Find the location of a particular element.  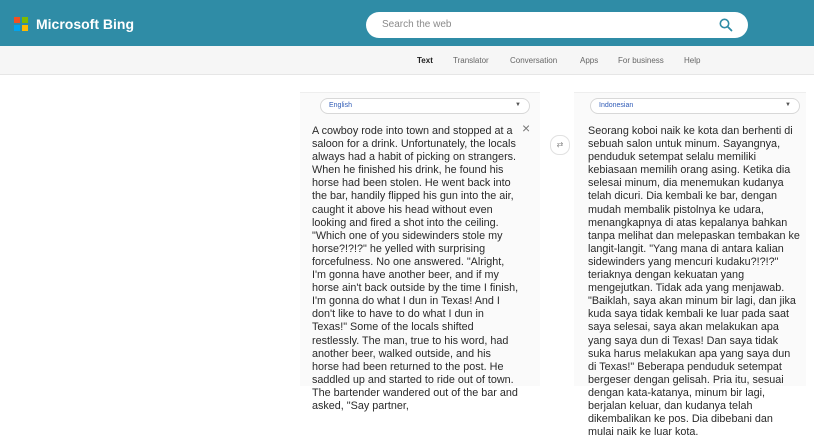

tab-text: Text is located at coordinates (425, 60).